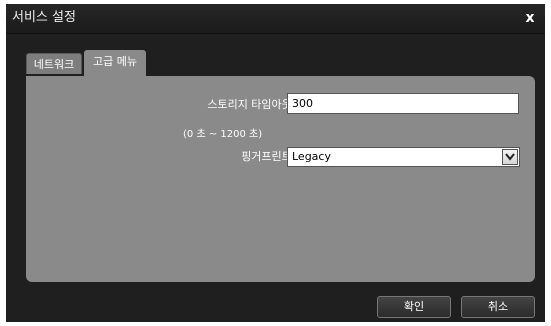 The image size is (551, 326). I want to click on storage-timeout-label: 스토리지 타임아웃 :, so click(253, 104).